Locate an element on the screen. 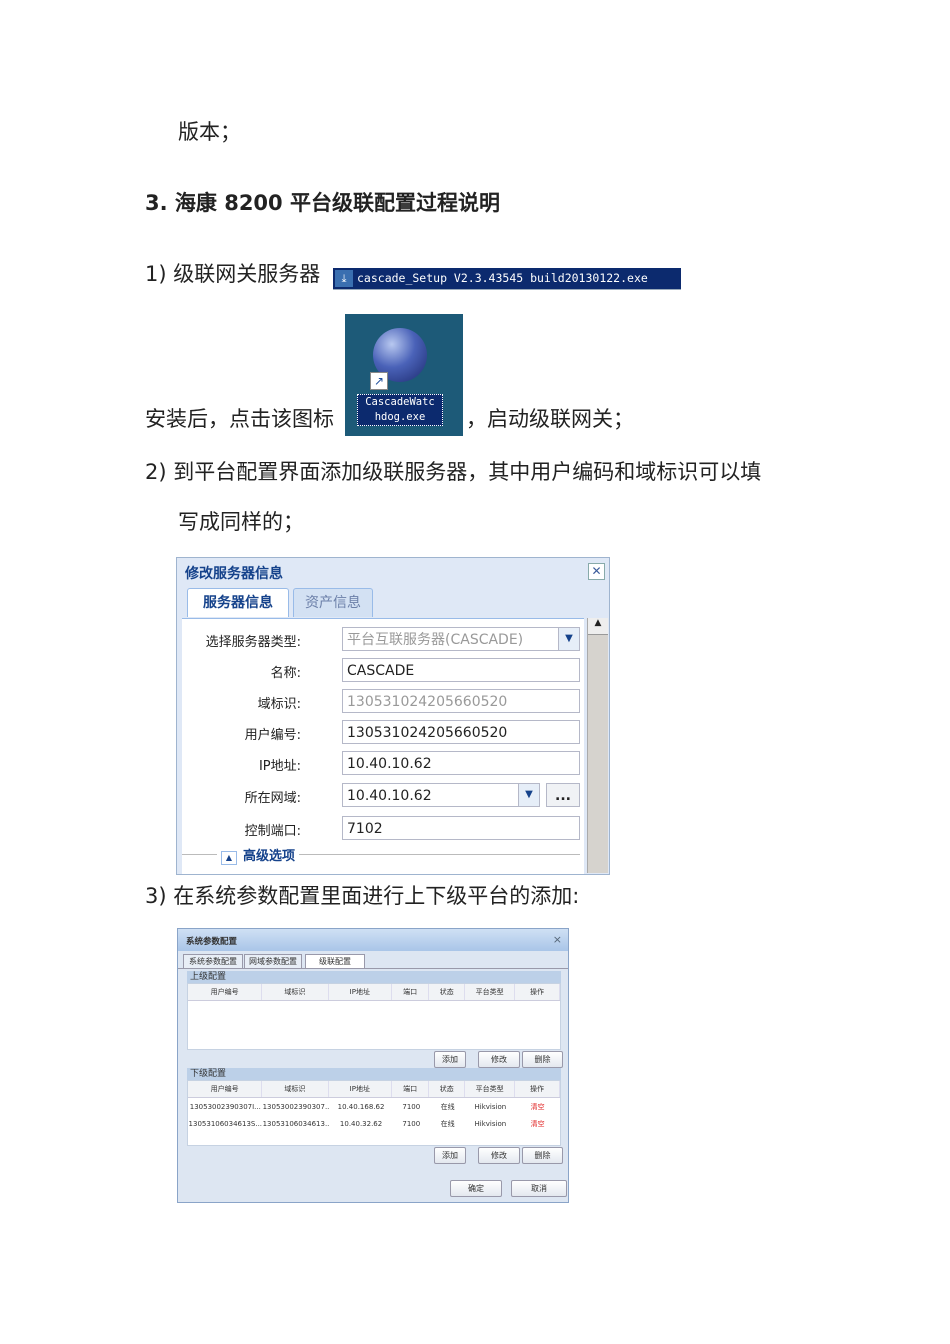 This screenshot has width=950, height=1344. version-text: 版本； is located at coordinates (209, 132).